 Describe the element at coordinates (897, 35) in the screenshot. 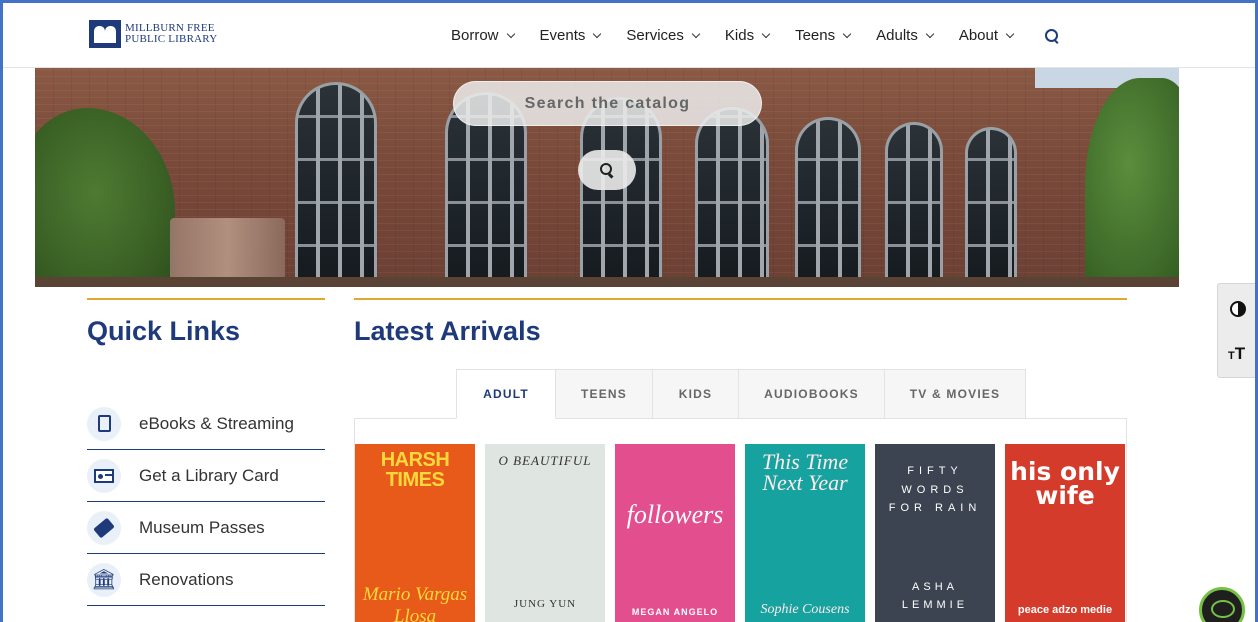

I see `nav-adults-label: Adults` at that location.